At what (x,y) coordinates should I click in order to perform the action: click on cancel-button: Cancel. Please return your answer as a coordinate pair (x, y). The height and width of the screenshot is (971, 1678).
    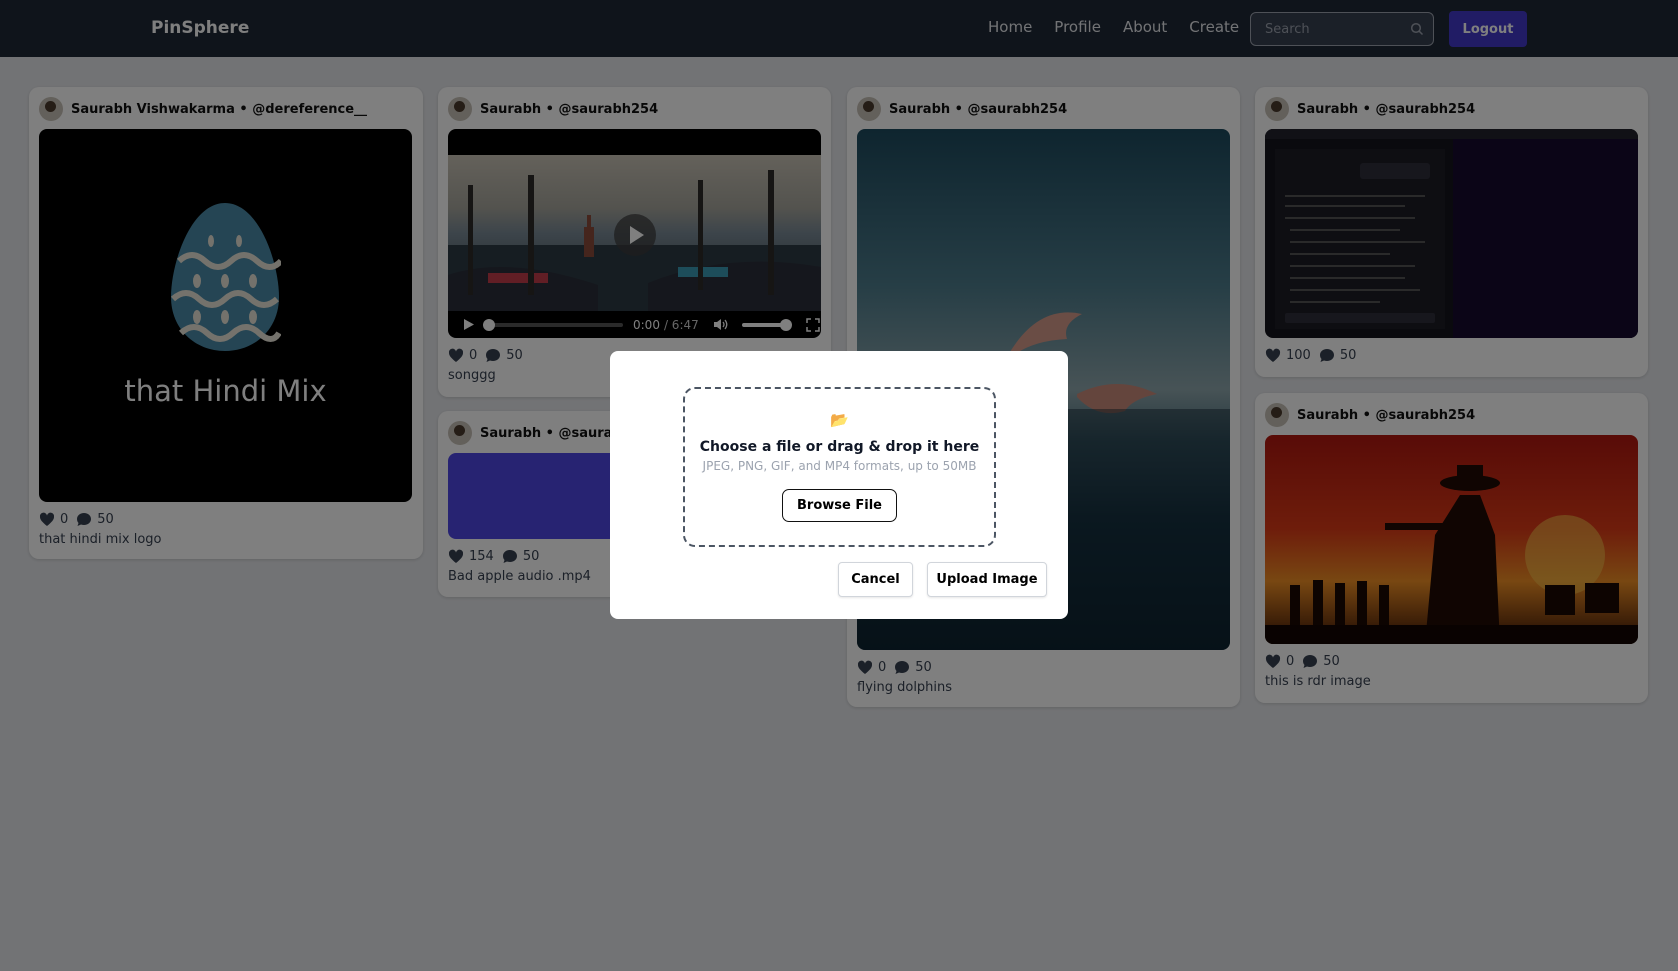
    Looking at the image, I should click on (875, 579).